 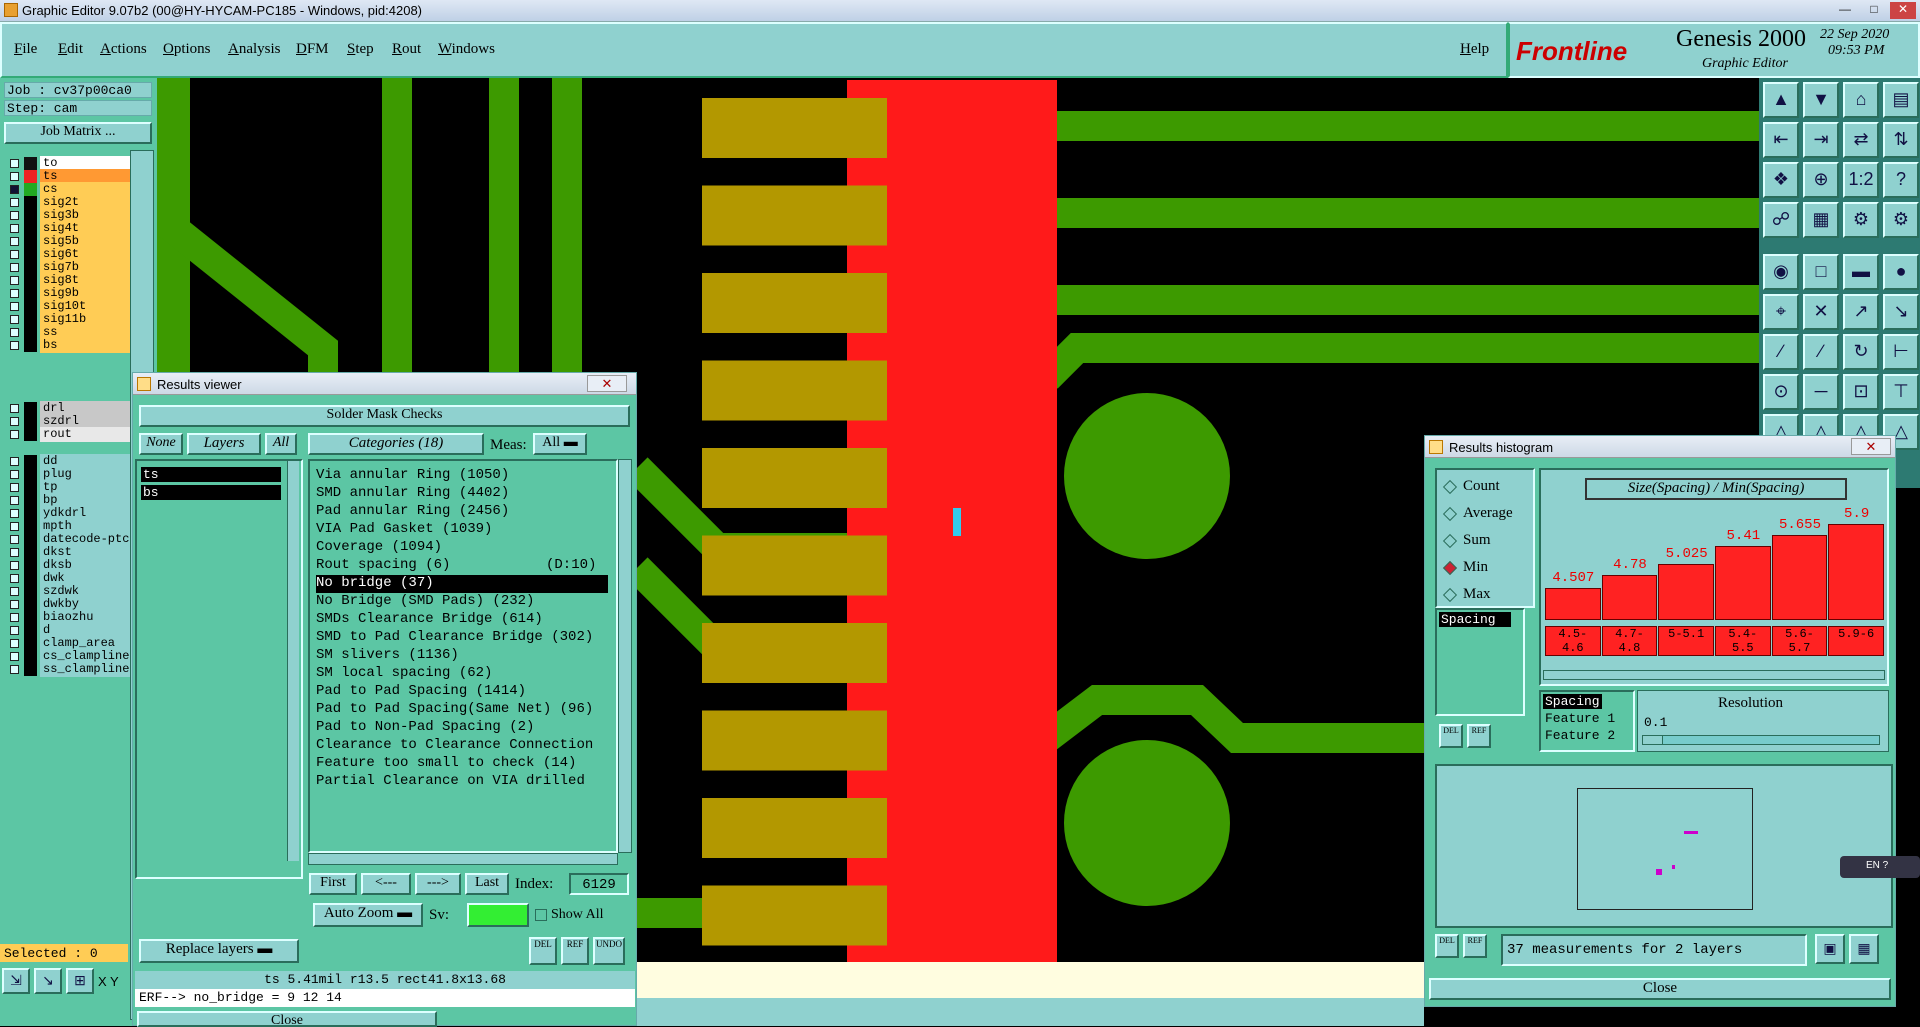 I want to click on grid-icon: ⊞, so click(x=80, y=981).